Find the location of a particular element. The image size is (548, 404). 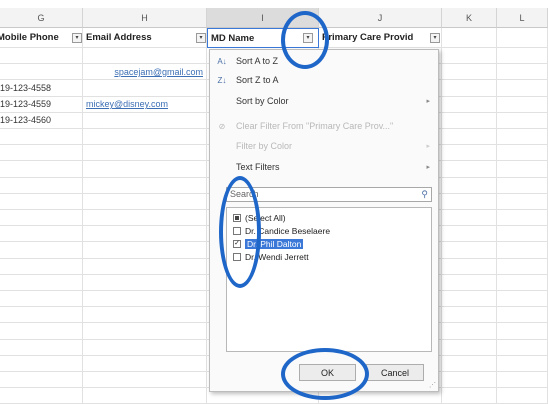

filter-dropdown-j: ▾ is located at coordinates (435, 38).